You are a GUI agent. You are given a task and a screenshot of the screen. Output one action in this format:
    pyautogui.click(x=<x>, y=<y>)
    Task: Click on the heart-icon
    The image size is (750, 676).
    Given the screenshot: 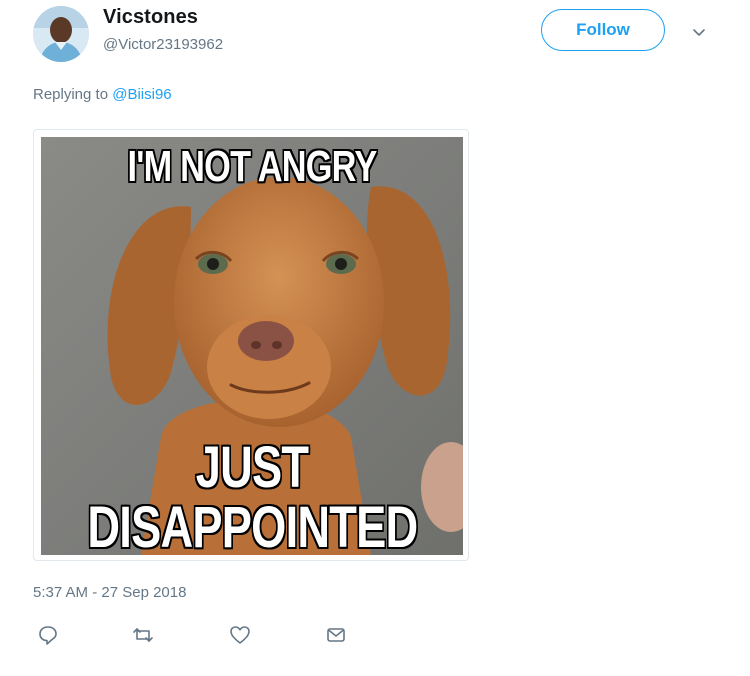 What is the action you would take?
    pyautogui.click(x=240, y=635)
    